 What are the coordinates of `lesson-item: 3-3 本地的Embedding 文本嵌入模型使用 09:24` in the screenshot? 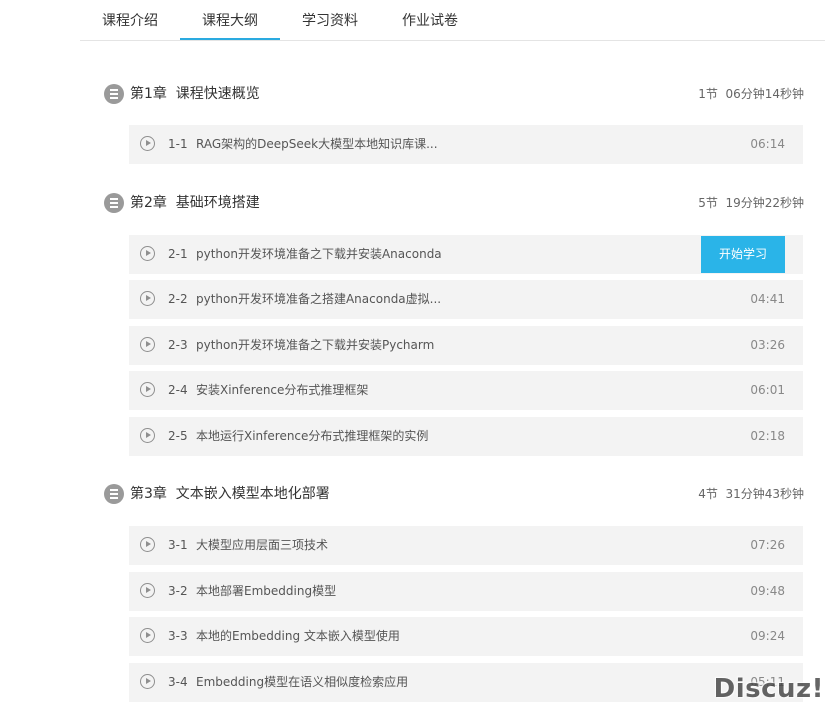 It's located at (466, 636).